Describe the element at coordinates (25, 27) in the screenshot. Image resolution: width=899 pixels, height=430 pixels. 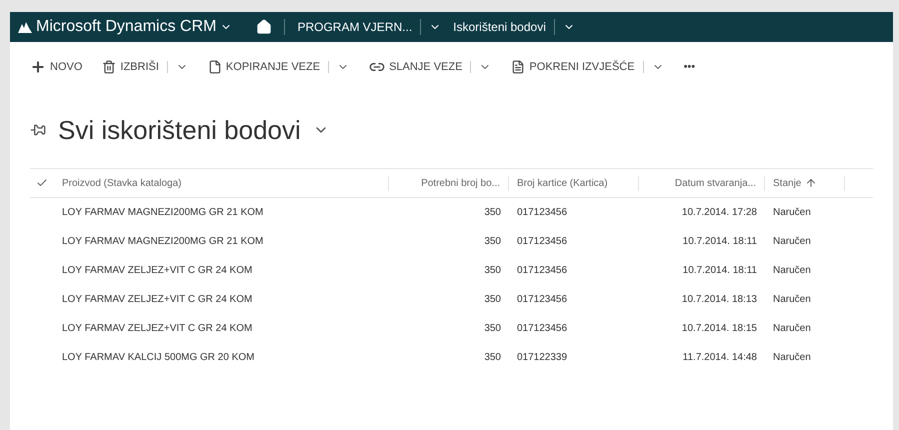
I see `logo-icon` at that location.